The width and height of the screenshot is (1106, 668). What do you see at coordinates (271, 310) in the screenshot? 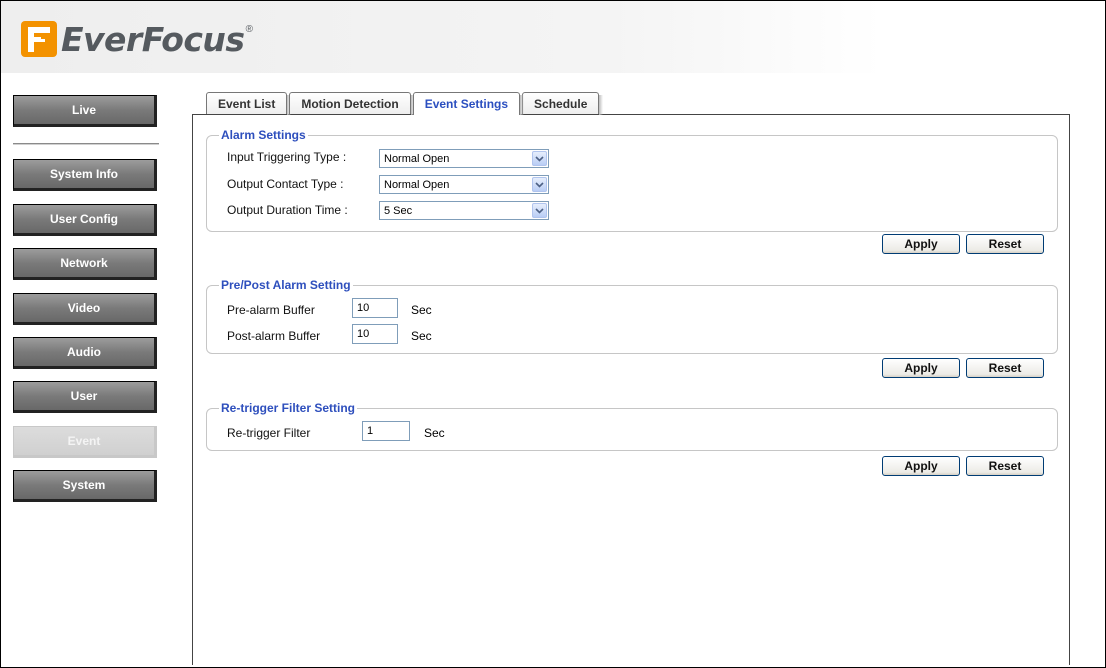
I see `pre-alarm-buffer-label: Pre-alarm Buffer` at bounding box center [271, 310].